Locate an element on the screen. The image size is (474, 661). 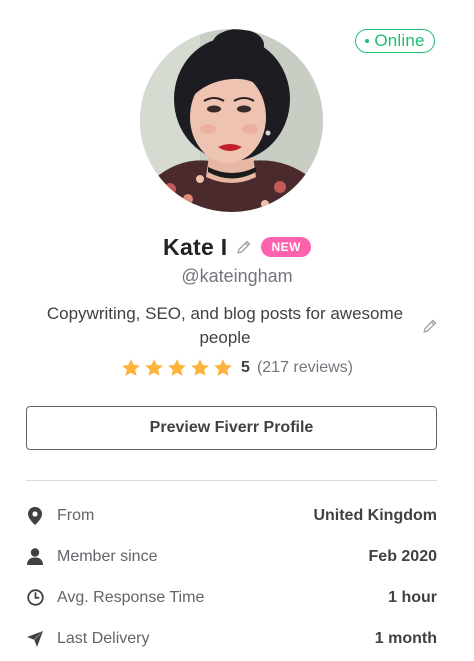
stat-label: Avg. Response Time is located at coordinates (131, 597).